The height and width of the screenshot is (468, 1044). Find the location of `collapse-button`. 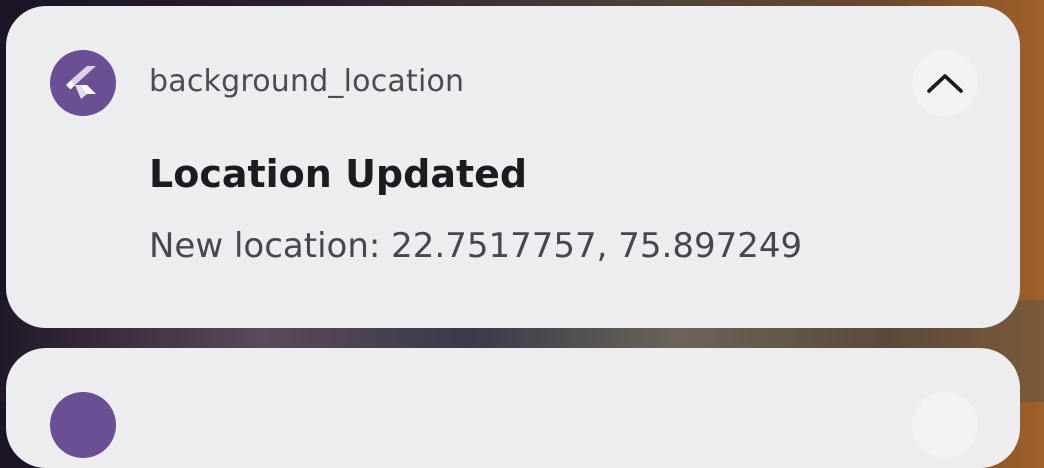

collapse-button is located at coordinates (945, 83).